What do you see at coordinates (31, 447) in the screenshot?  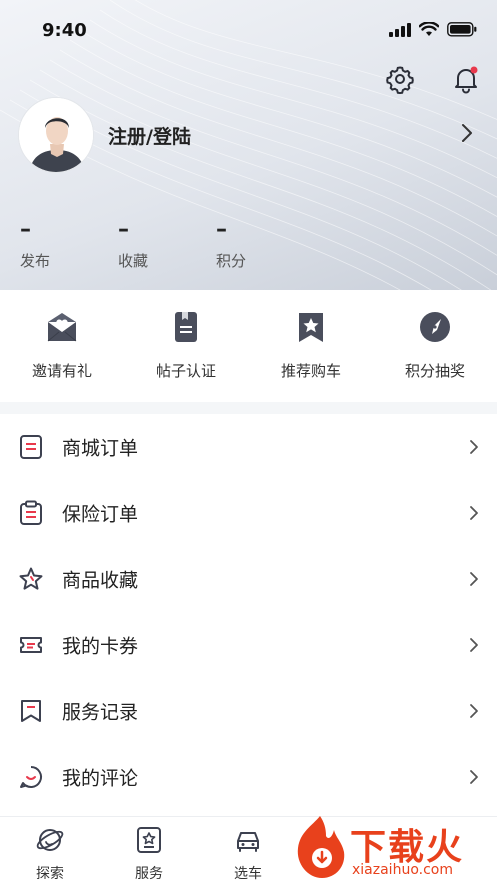 I see `order-doc-icon` at bounding box center [31, 447].